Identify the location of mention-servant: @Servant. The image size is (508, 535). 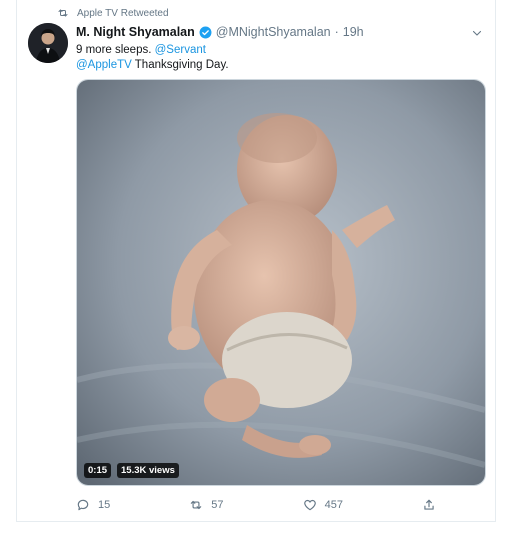
(180, 50).